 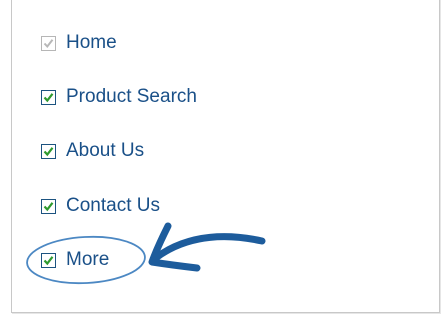 I want to click on menu-item-label: More, so click(x=88, y=259).